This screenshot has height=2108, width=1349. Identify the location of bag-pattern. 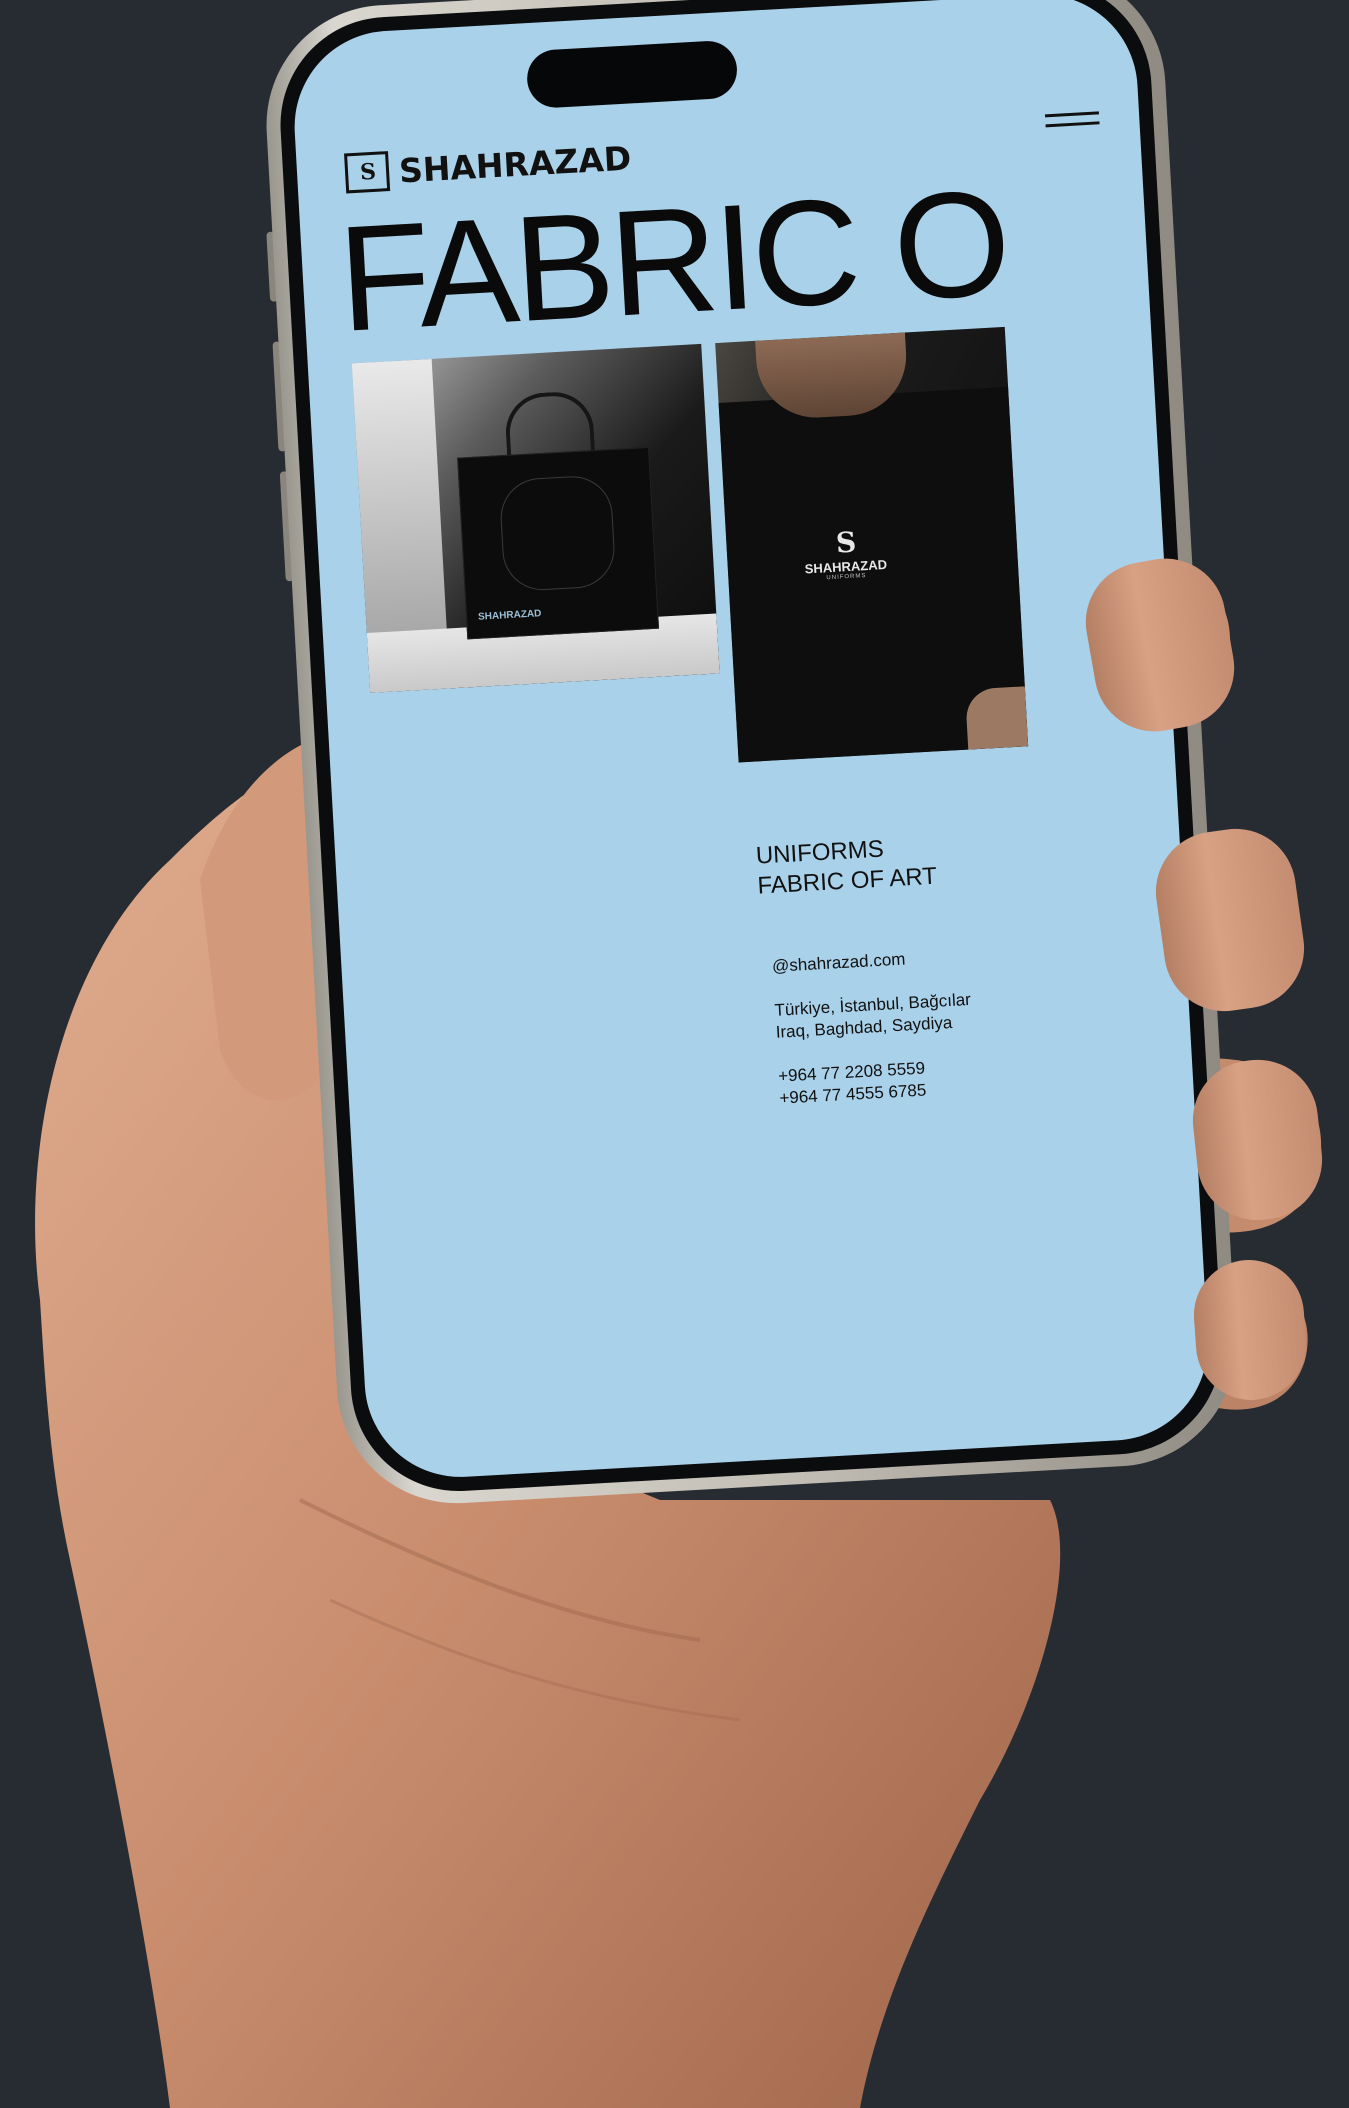
(557, 533).